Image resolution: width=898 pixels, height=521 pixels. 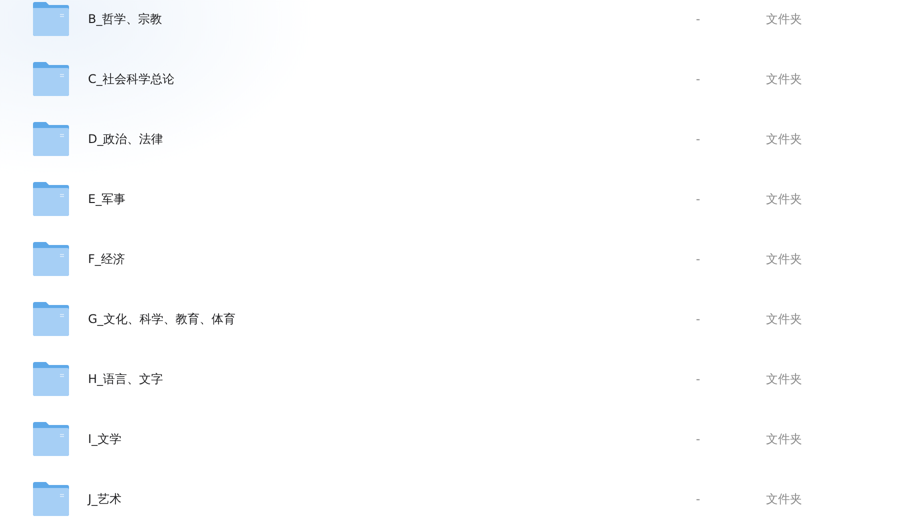 I want to click on file-name: F_经济, so click(x=368, y=259).